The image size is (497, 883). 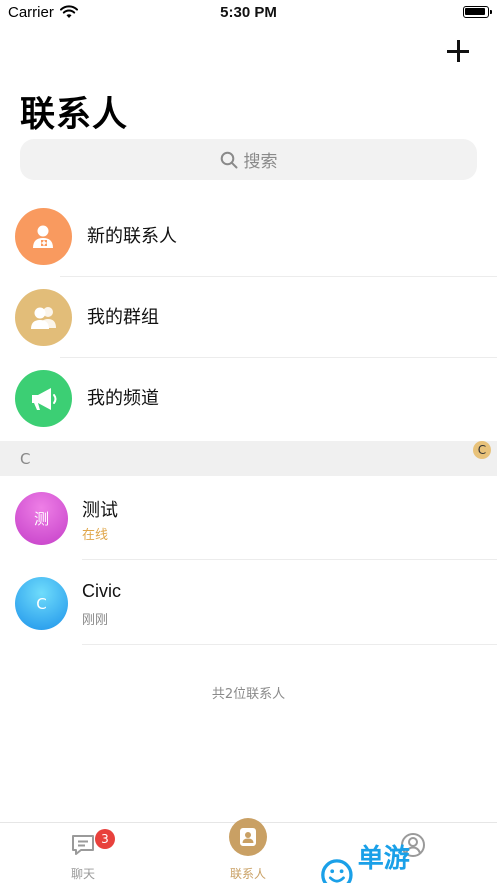 What do you see at coordinates (248, 236) in the screenshot?
I see `new-contacts-row: 新的联系人` at bounding box center [248, 236].